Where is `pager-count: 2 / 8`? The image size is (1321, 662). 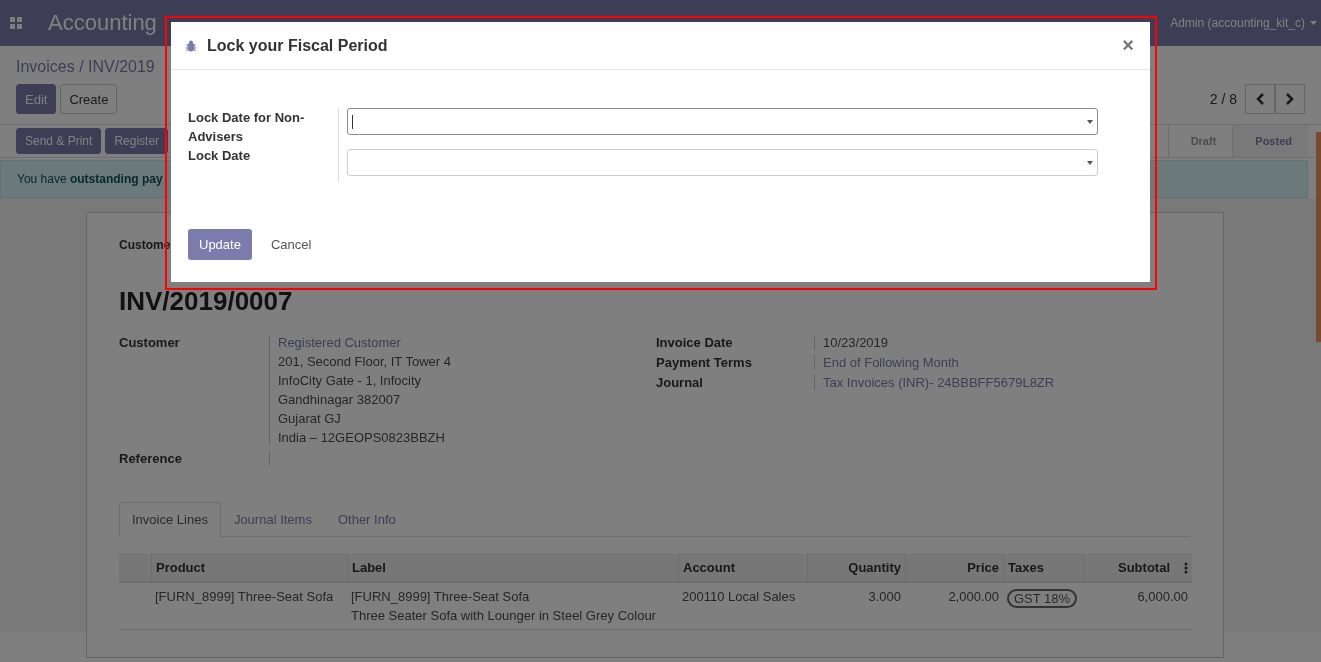 pager-count: 2 / 8 is located at coordinates (1223, 99).